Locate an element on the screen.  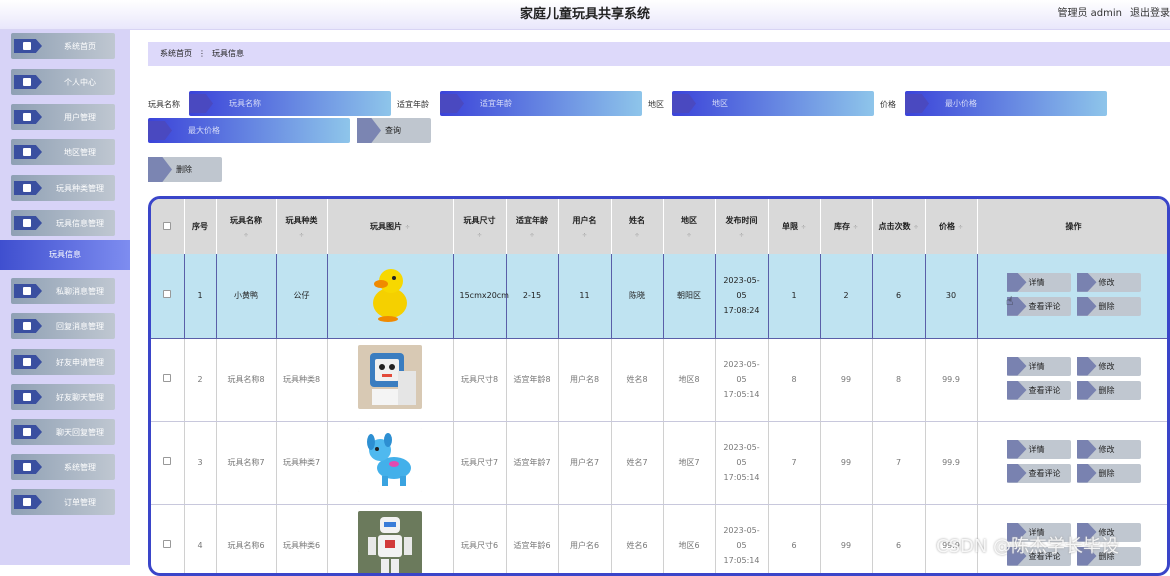
cell-age: 适宜年龄8 is located at coordinates (532, 380).